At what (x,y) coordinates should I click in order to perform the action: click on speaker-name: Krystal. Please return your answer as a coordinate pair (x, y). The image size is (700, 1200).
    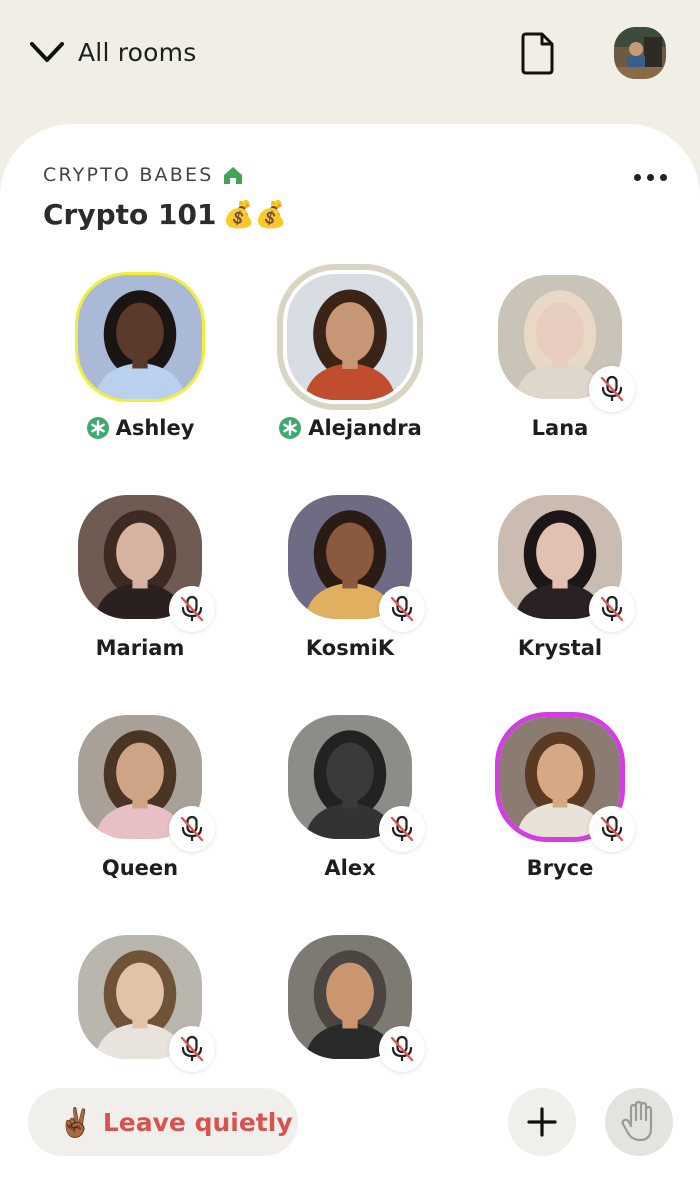
    Looking at the image, I should click on (560, 648).